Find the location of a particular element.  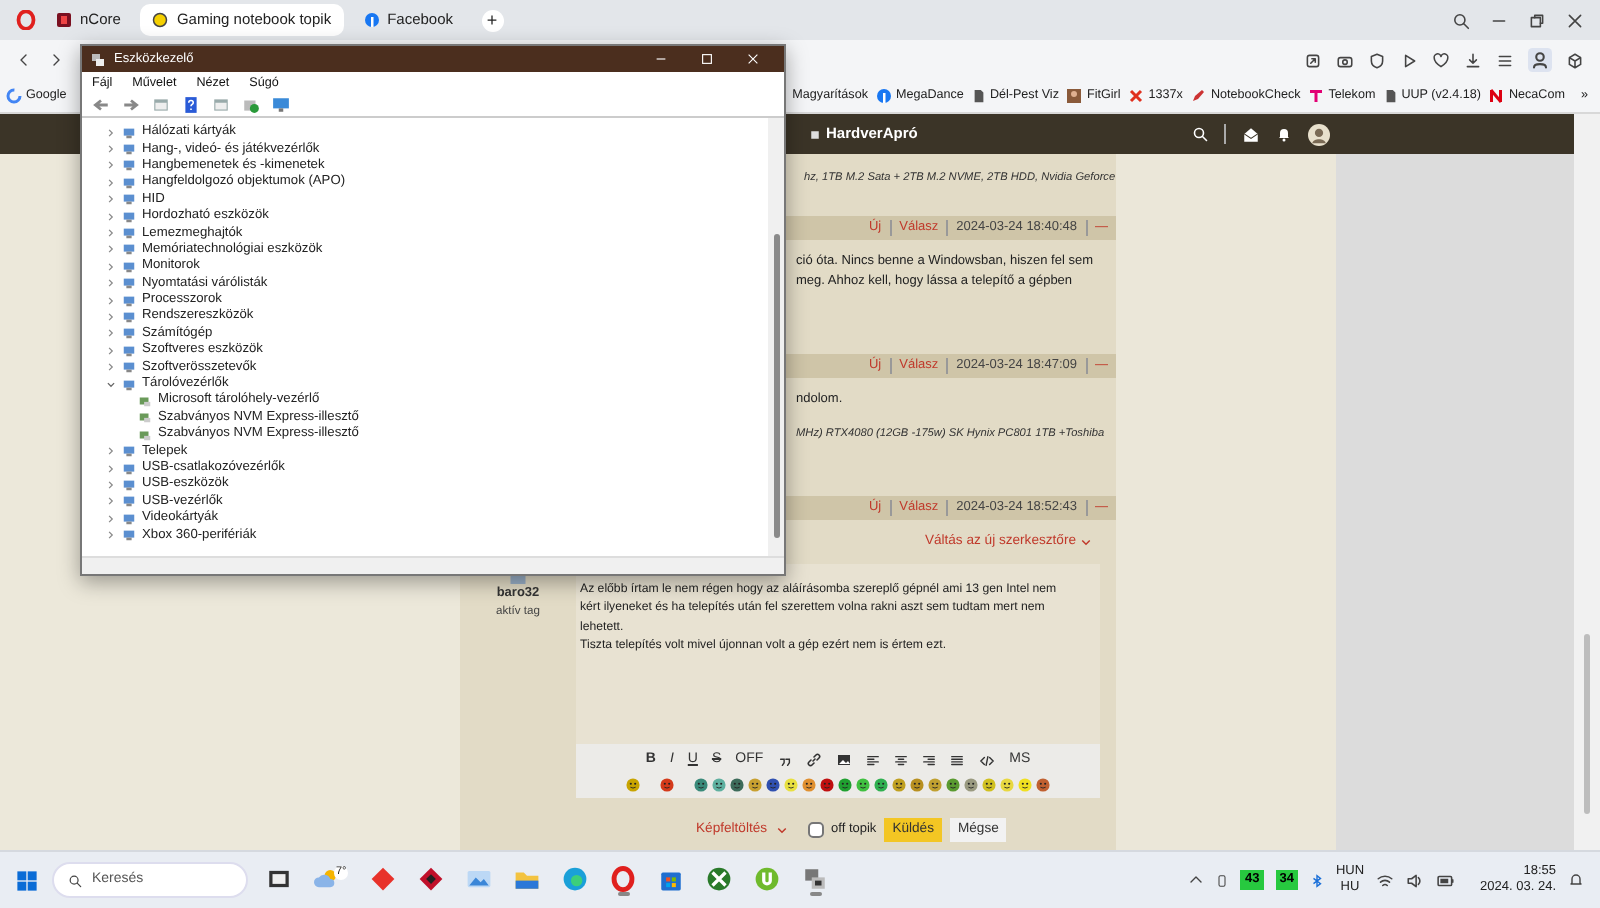

diamond-icon is located at coordinates (383, 878).